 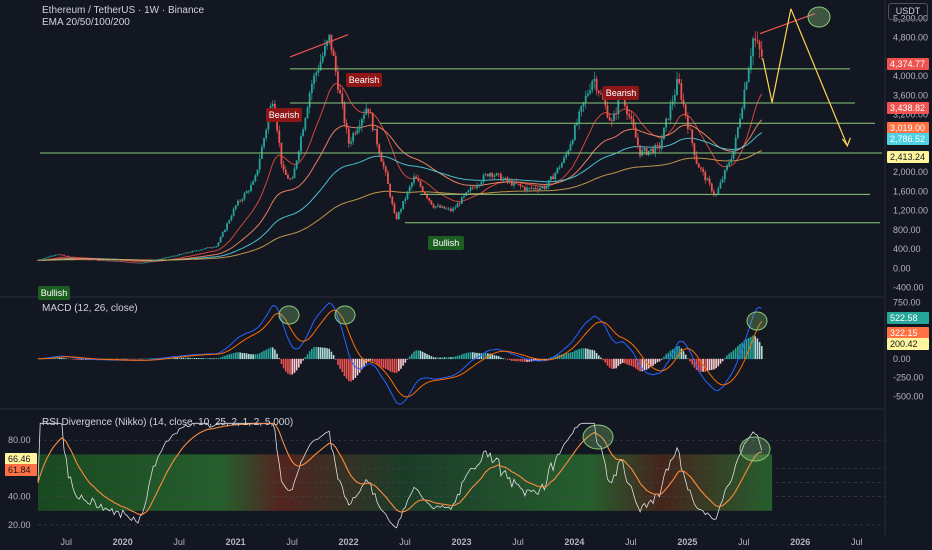 What do you see at coordinates (908, 11) in the screenshot?
I see `currency-button: USDT` at bounding box center [908, 11].